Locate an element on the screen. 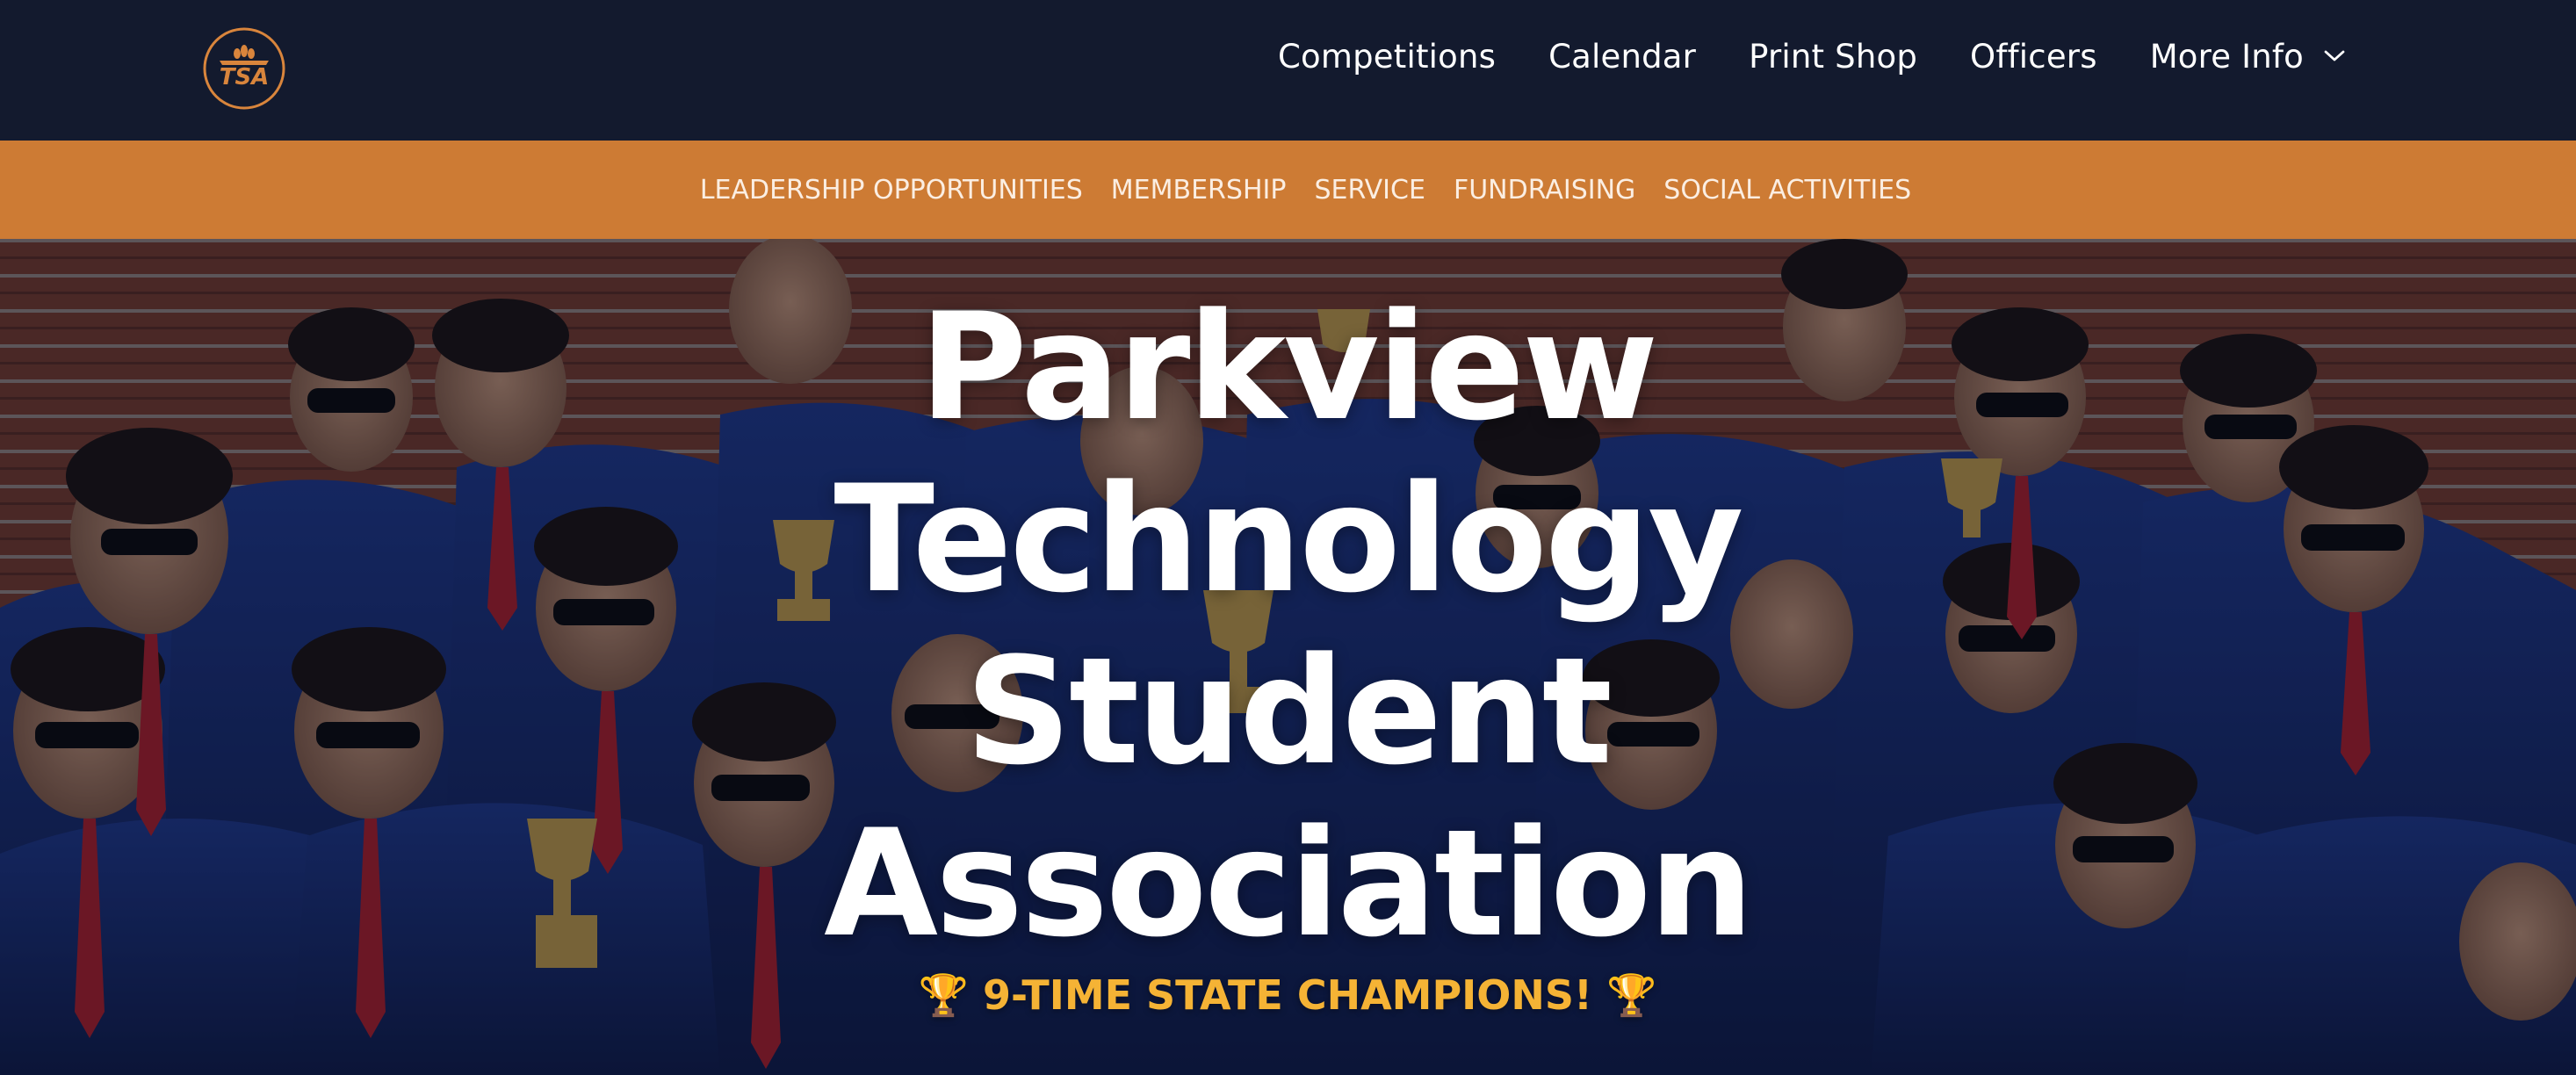 The height and width of the screenshot is (1075, 2576). nav-competitions: Competitions is located at coordinates (1387, 57).